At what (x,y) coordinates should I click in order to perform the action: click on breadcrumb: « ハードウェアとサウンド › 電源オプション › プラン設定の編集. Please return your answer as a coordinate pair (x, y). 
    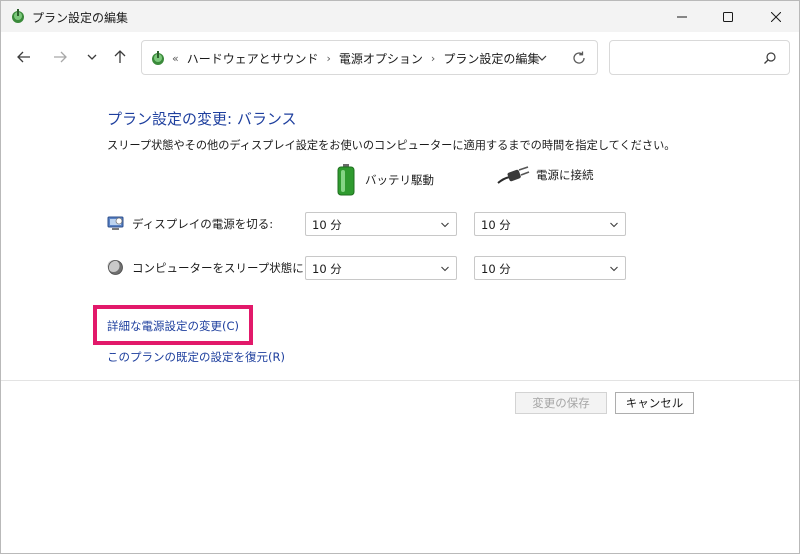
    Looking at the image, I should click on (355, 58).